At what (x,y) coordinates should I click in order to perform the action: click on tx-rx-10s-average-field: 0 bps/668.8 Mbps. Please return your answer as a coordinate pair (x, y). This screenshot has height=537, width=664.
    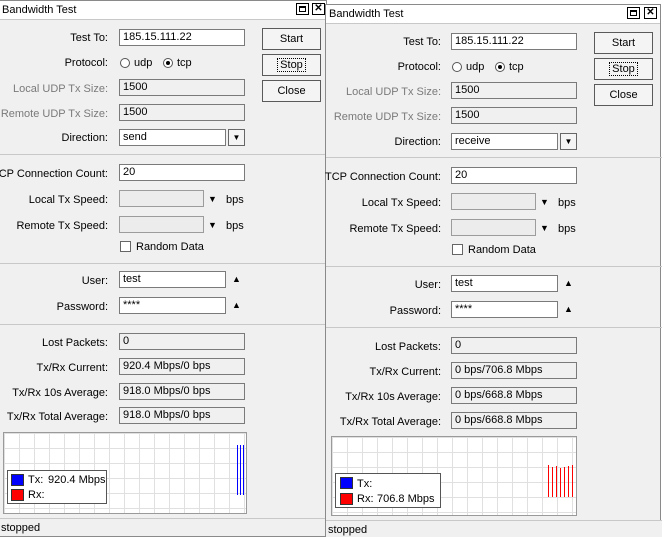
    Looking at the image, I should click on (514, 395).